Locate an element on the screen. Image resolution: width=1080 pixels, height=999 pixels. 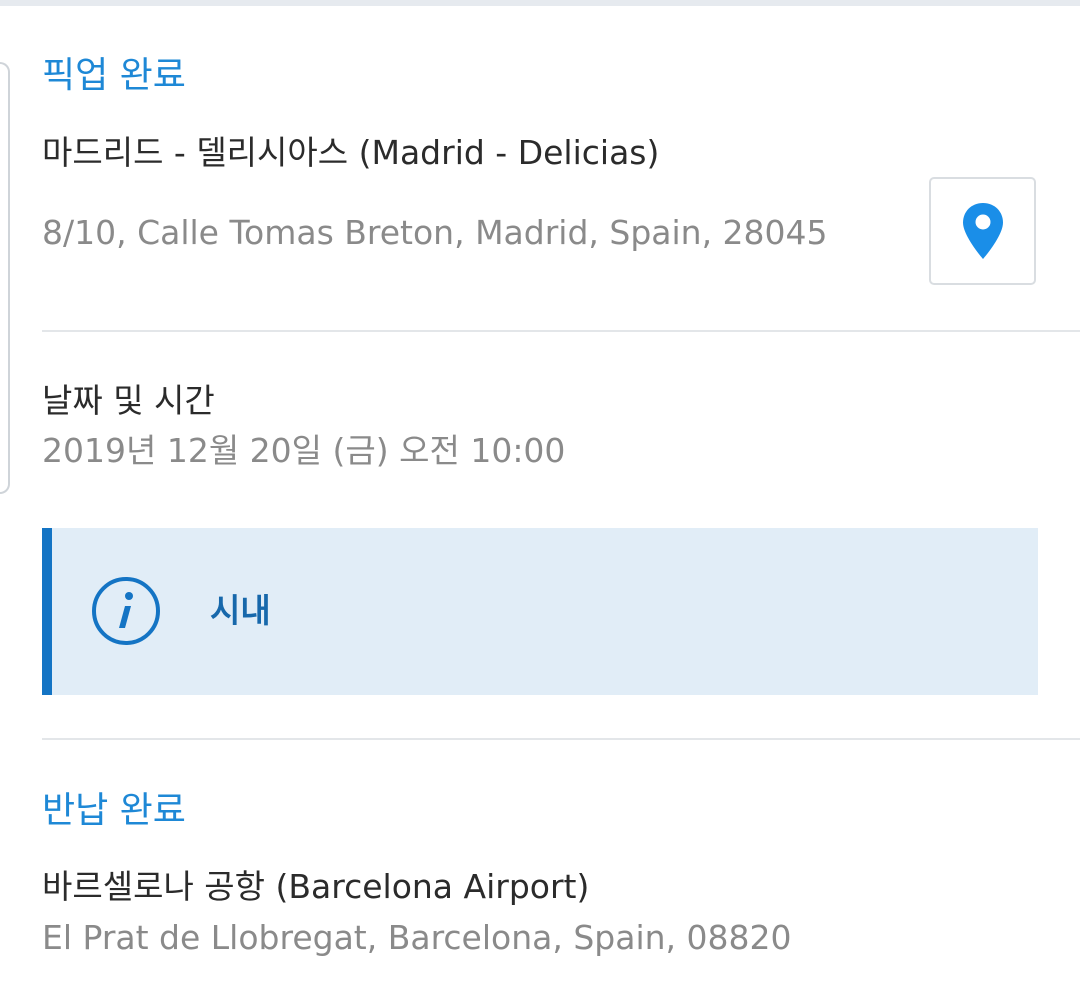
info-accent-bar is located at coordinates (47, 611).